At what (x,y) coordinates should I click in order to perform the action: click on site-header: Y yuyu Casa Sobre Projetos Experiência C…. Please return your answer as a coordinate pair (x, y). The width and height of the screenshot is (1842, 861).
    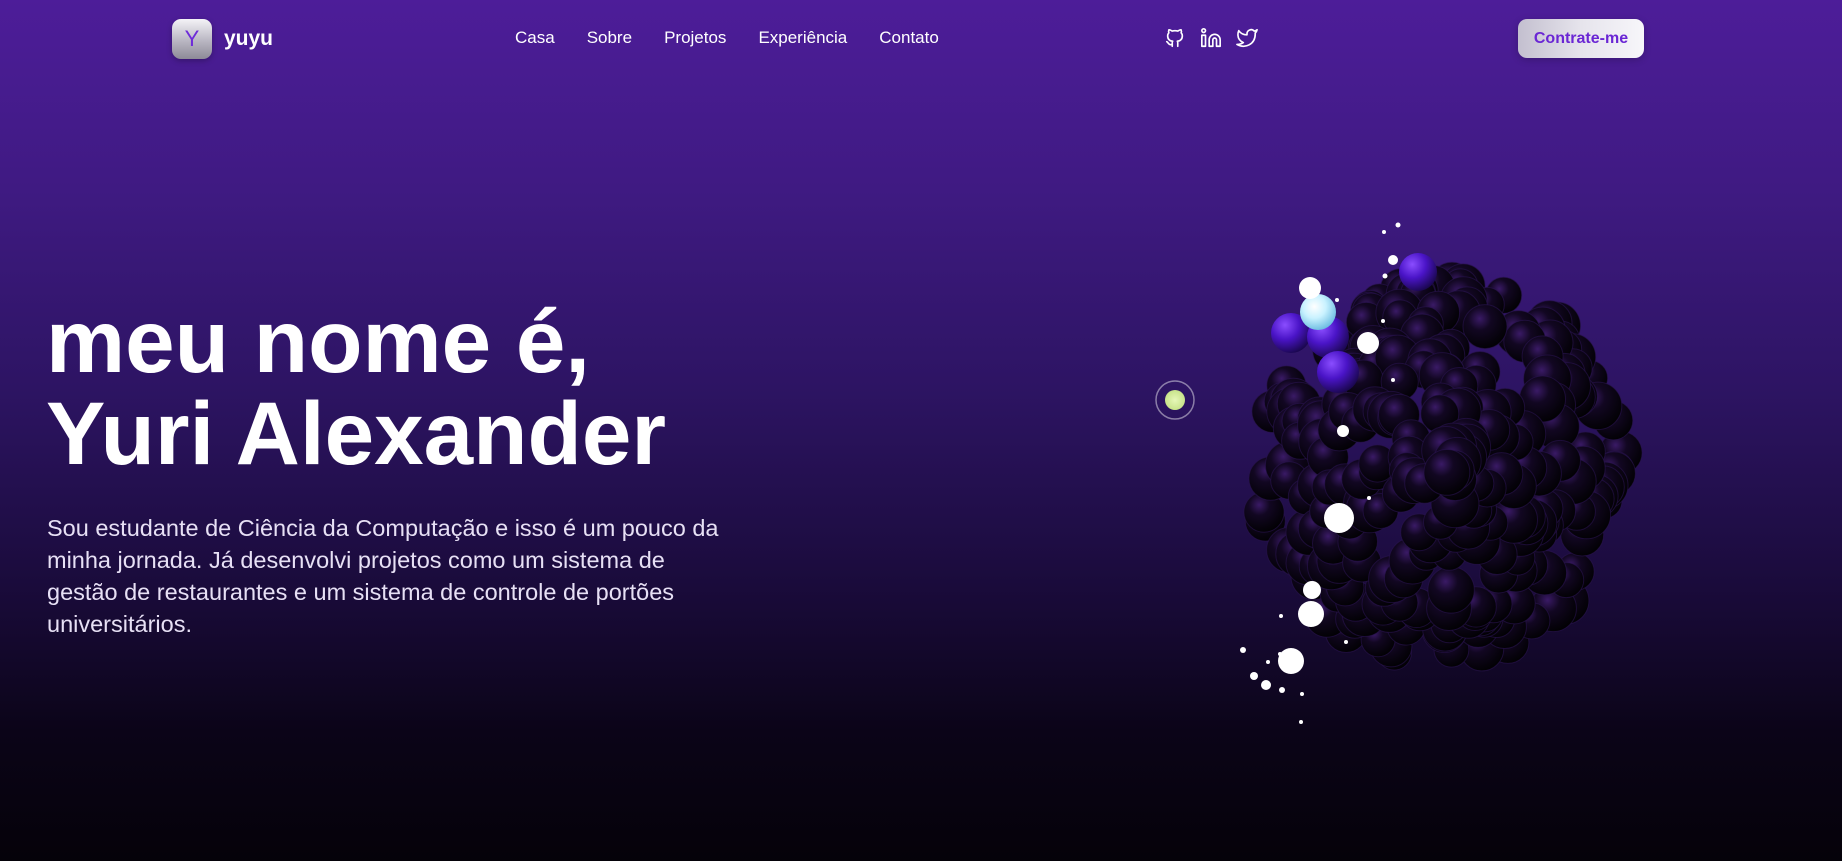
    Looking at the image, I should click on (921, 39).